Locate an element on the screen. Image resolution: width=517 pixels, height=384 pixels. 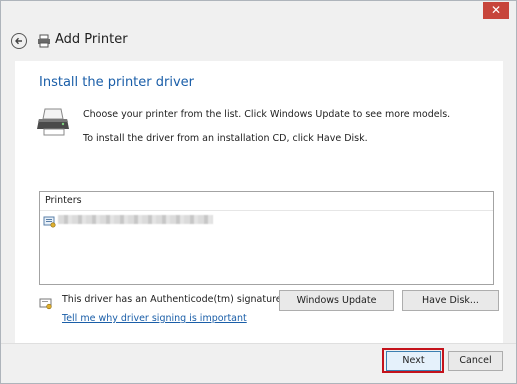
window-header: Add Printer is located at coordinates (159, 42).